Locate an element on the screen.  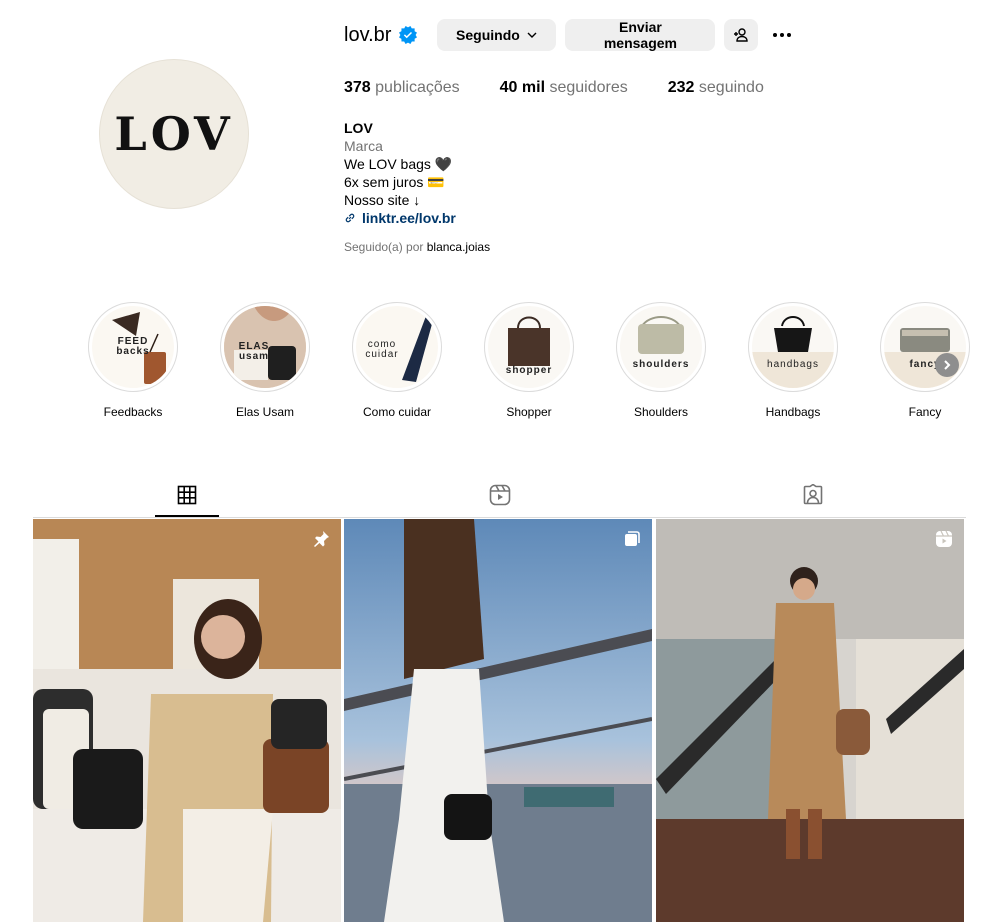
highlight-ring: shopper is located at coordinates (529, 347).